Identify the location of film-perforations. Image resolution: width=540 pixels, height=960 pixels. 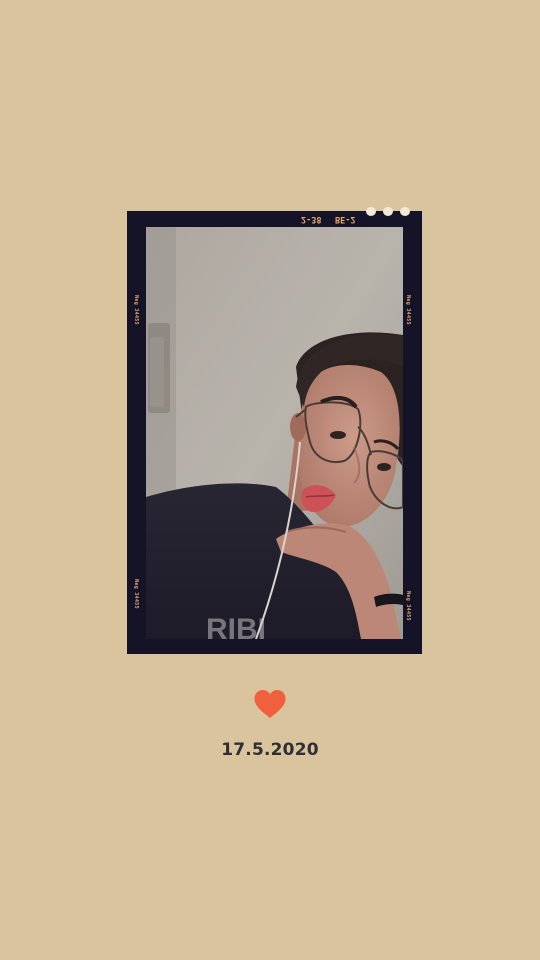
(388, 211).